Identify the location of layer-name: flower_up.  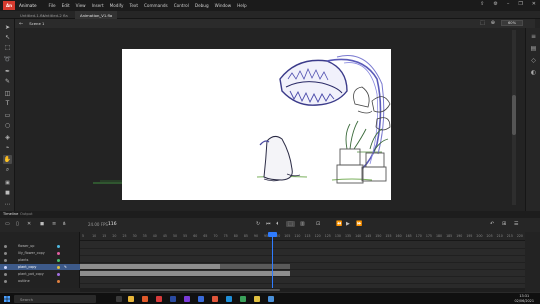
(26, 246).